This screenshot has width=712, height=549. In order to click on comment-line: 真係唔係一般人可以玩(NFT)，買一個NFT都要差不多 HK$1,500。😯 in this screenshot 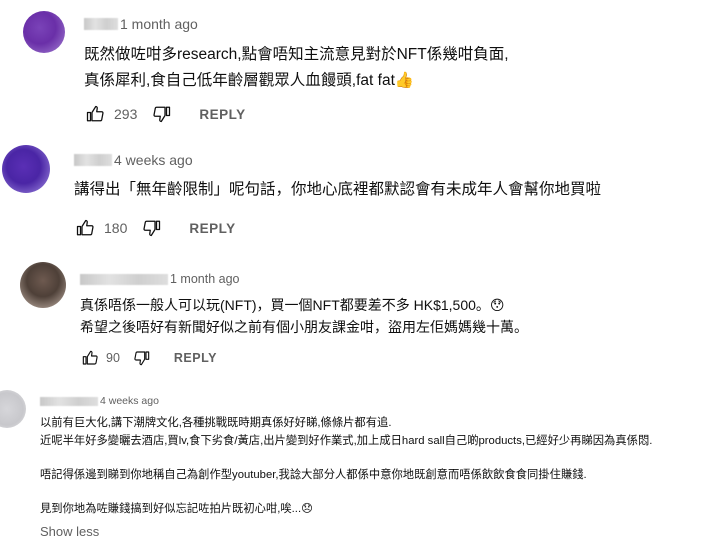, I will do `click(292, 305)`.